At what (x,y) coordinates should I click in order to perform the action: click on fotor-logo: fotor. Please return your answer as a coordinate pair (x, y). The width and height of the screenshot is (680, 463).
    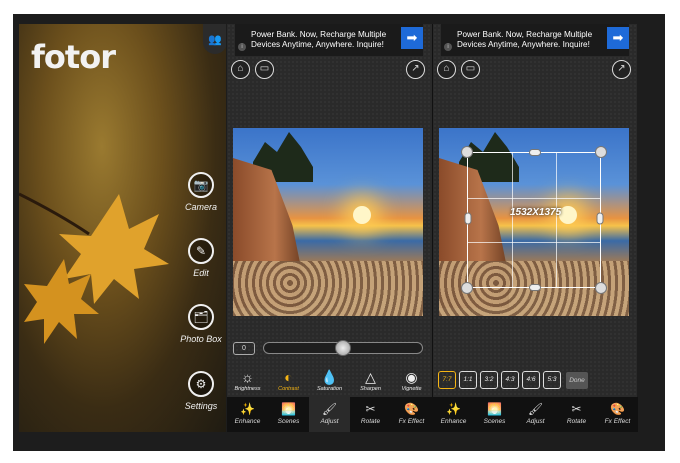
    Looking at the image, I should click on (73, 57).